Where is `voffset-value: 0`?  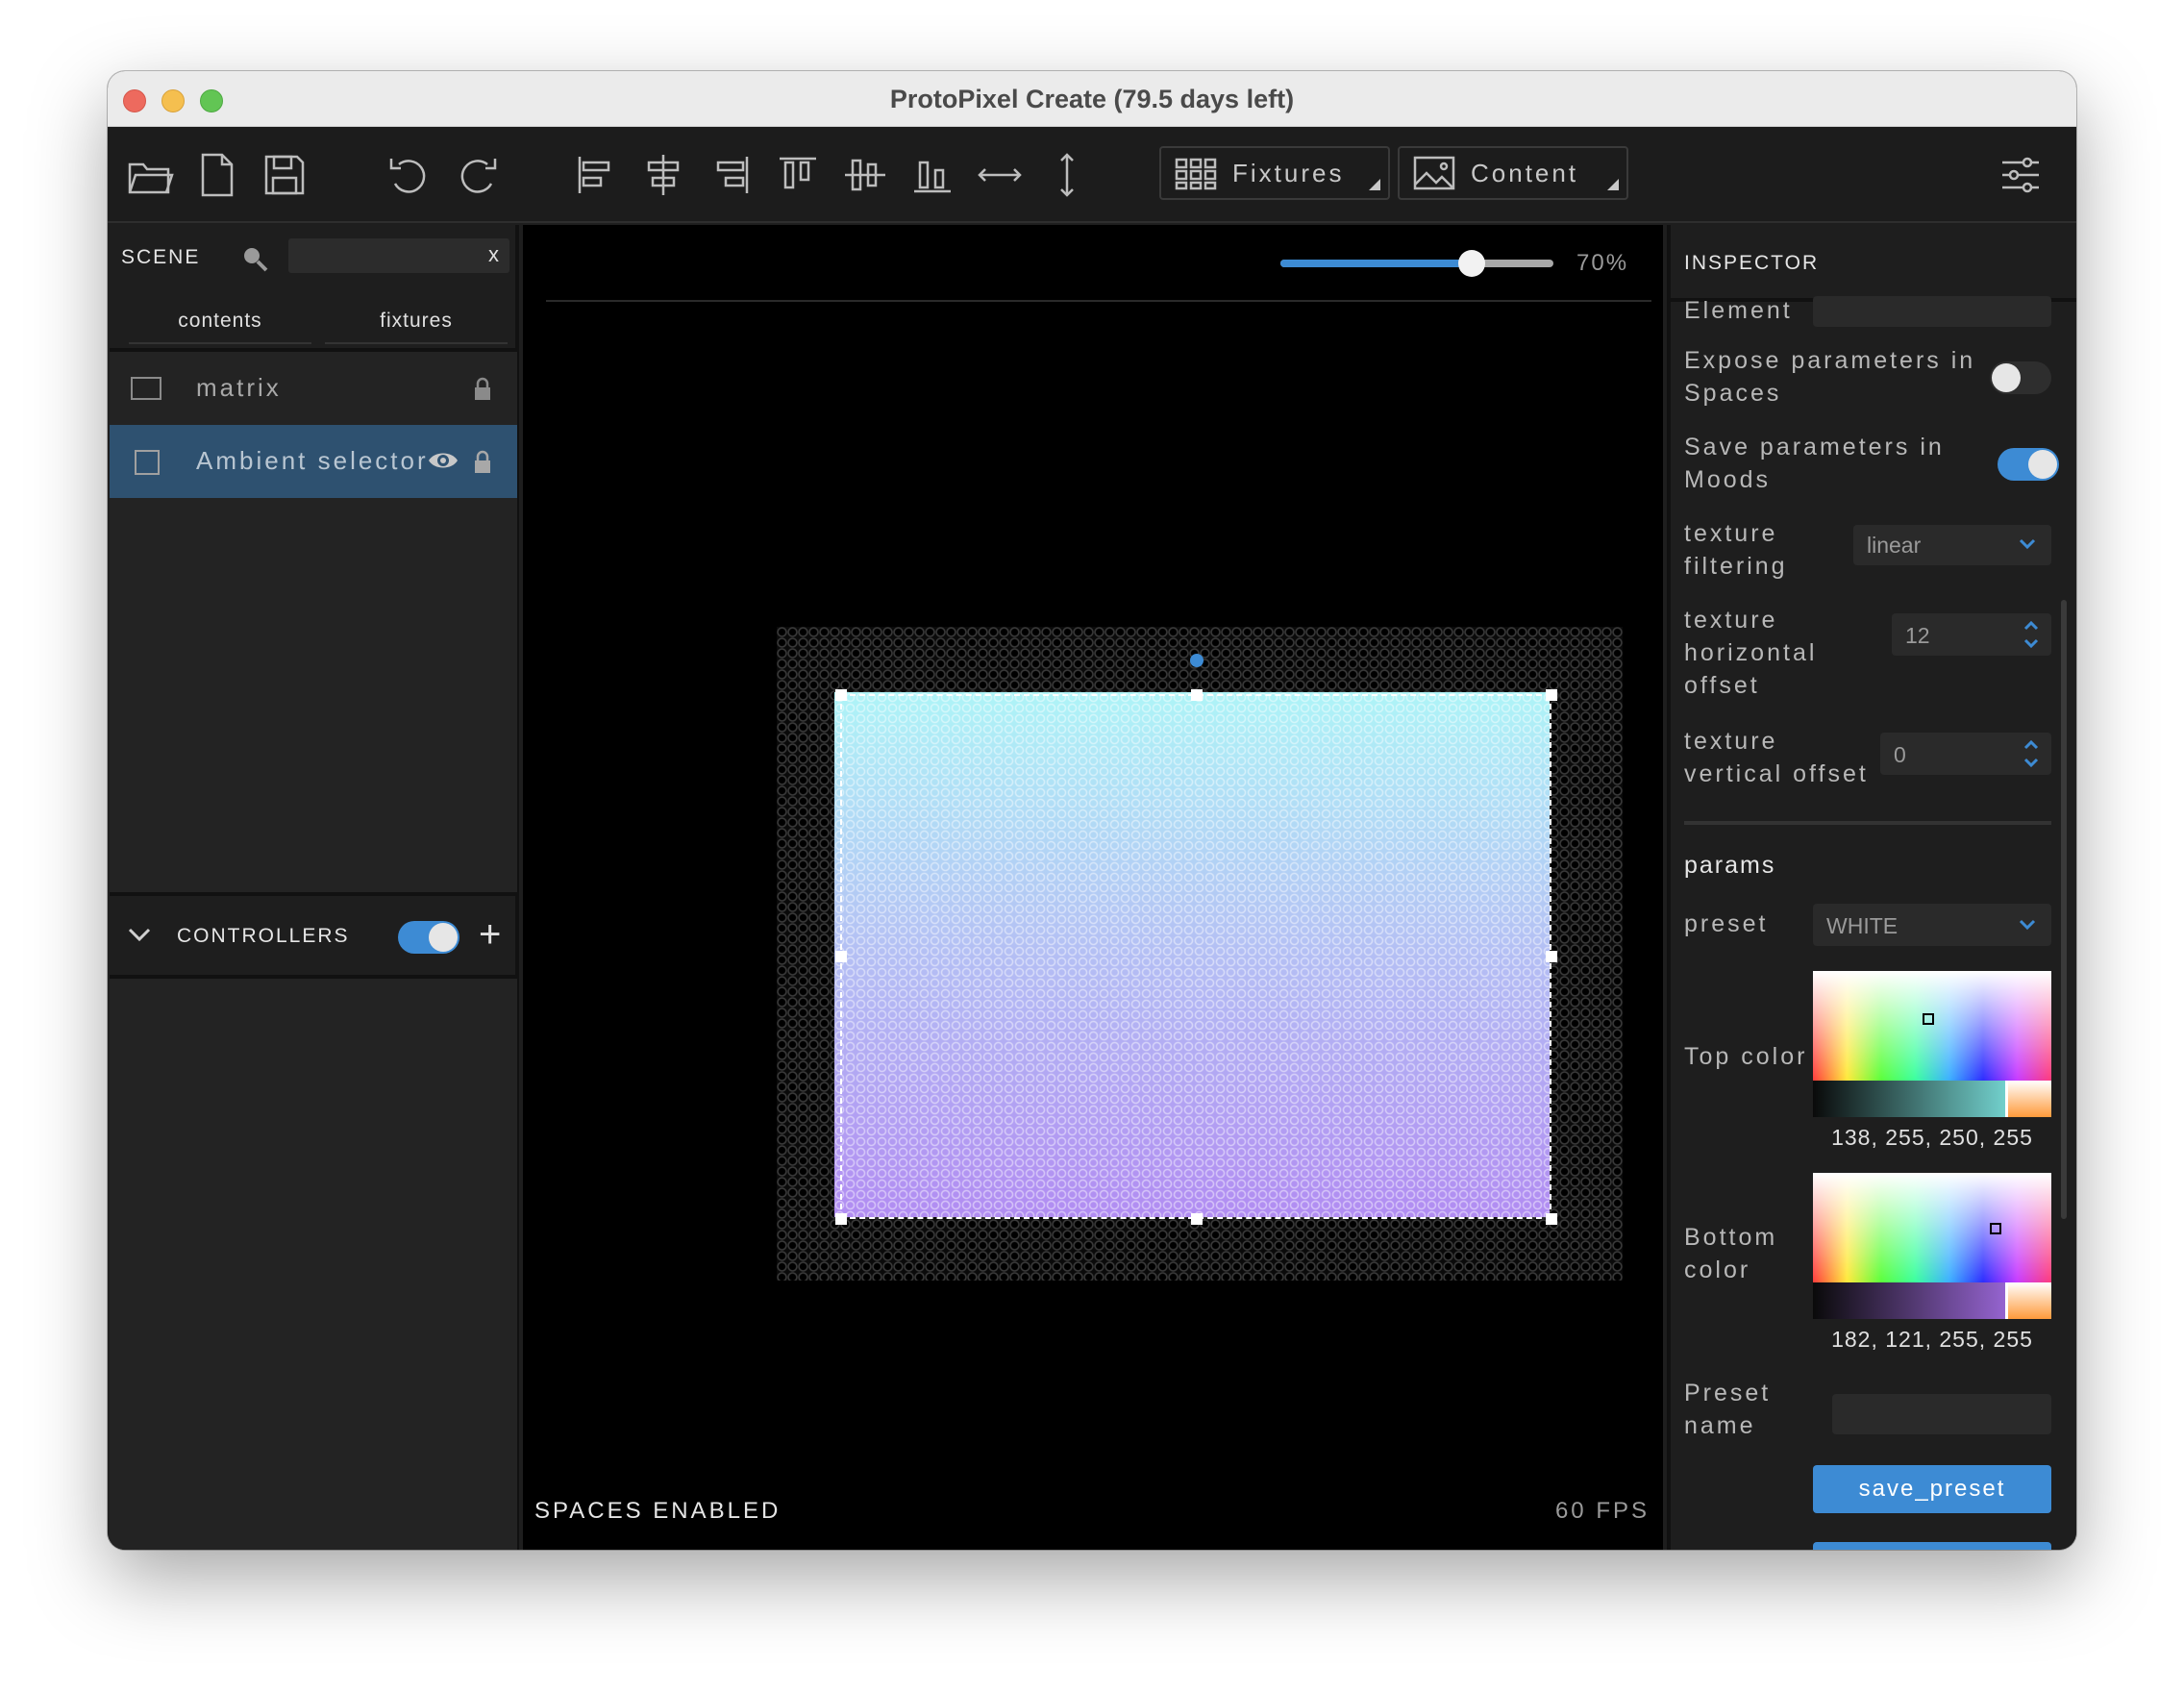 voffset-value: 0 is located at coordinates (1900, 754).